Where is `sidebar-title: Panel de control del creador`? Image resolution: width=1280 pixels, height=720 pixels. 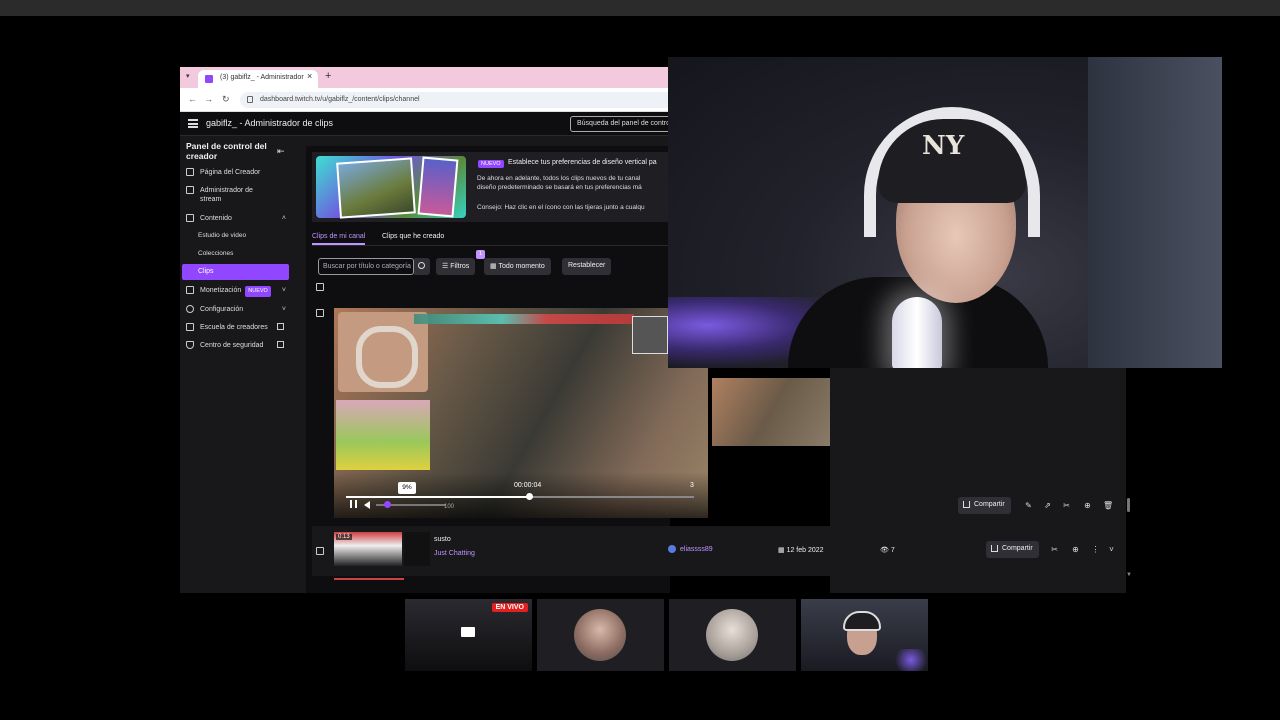
sidebar-title: Panel de control del creador is located at coordinates (226, 151).